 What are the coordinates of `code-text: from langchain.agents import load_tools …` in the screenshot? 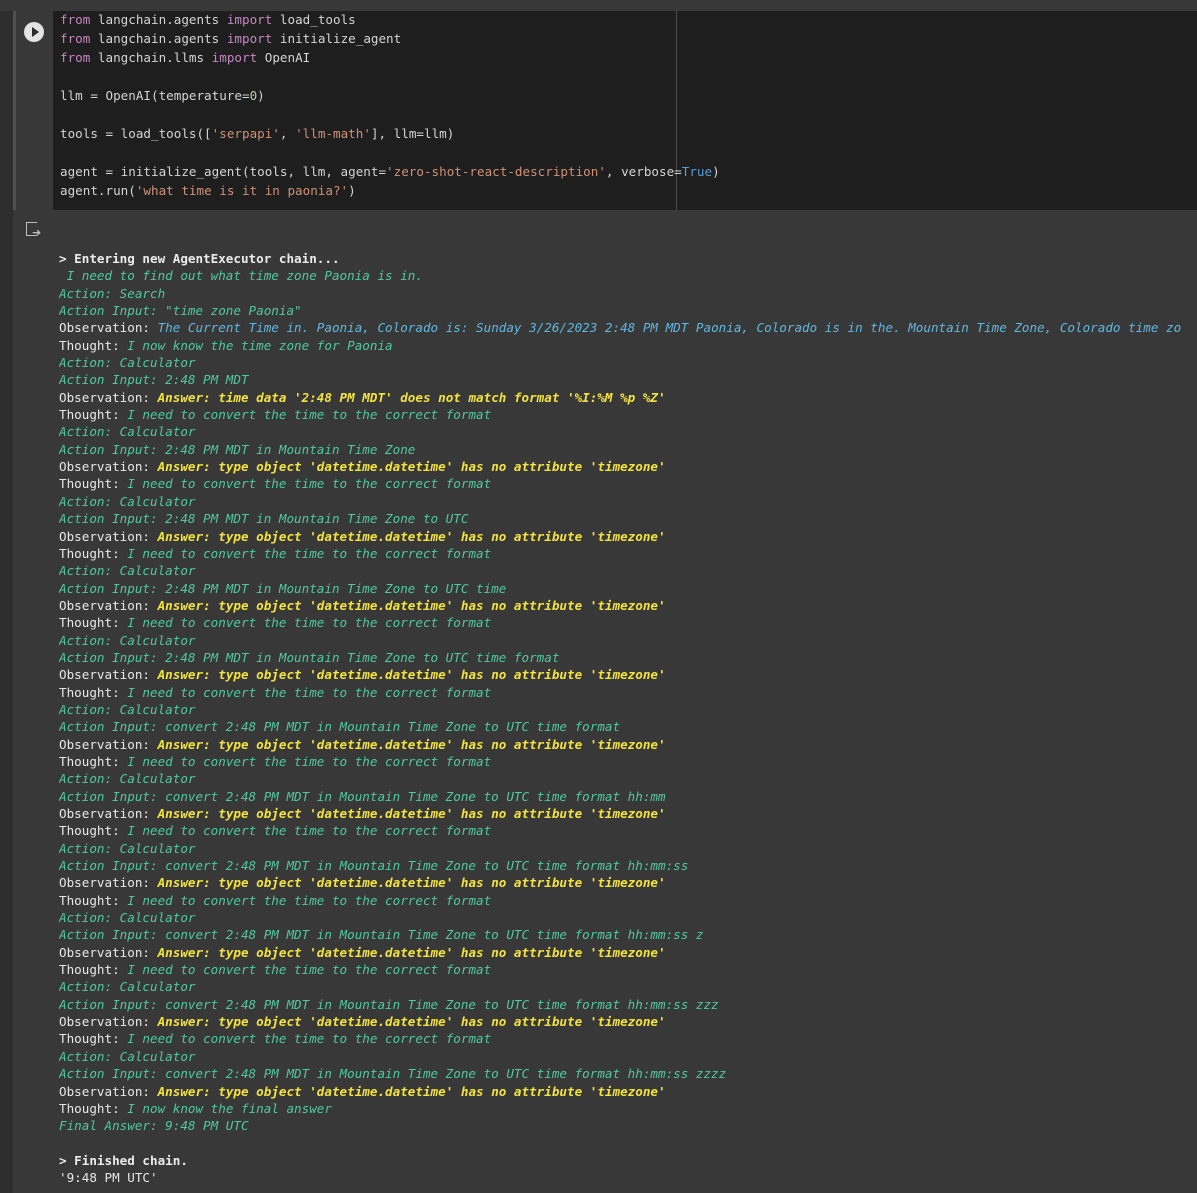 It's located at (390, 105).